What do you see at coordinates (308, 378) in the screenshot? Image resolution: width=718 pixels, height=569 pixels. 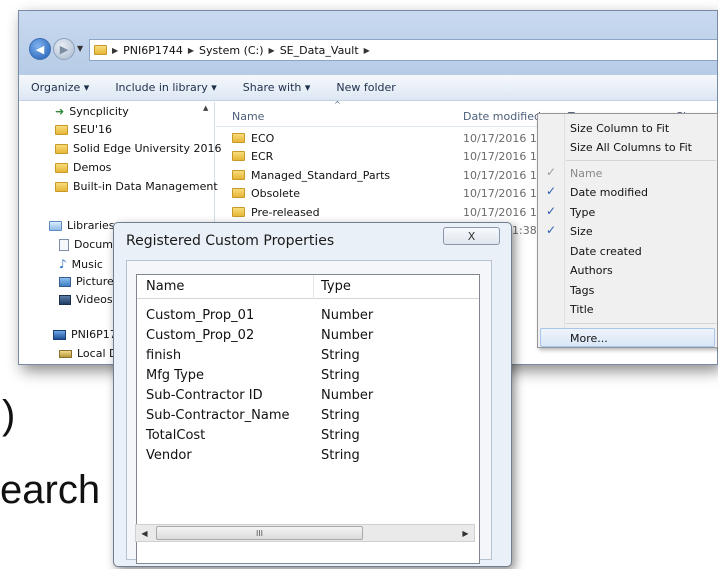 I see `list-row: Mfg Type String` at bounding box center [308, 378].